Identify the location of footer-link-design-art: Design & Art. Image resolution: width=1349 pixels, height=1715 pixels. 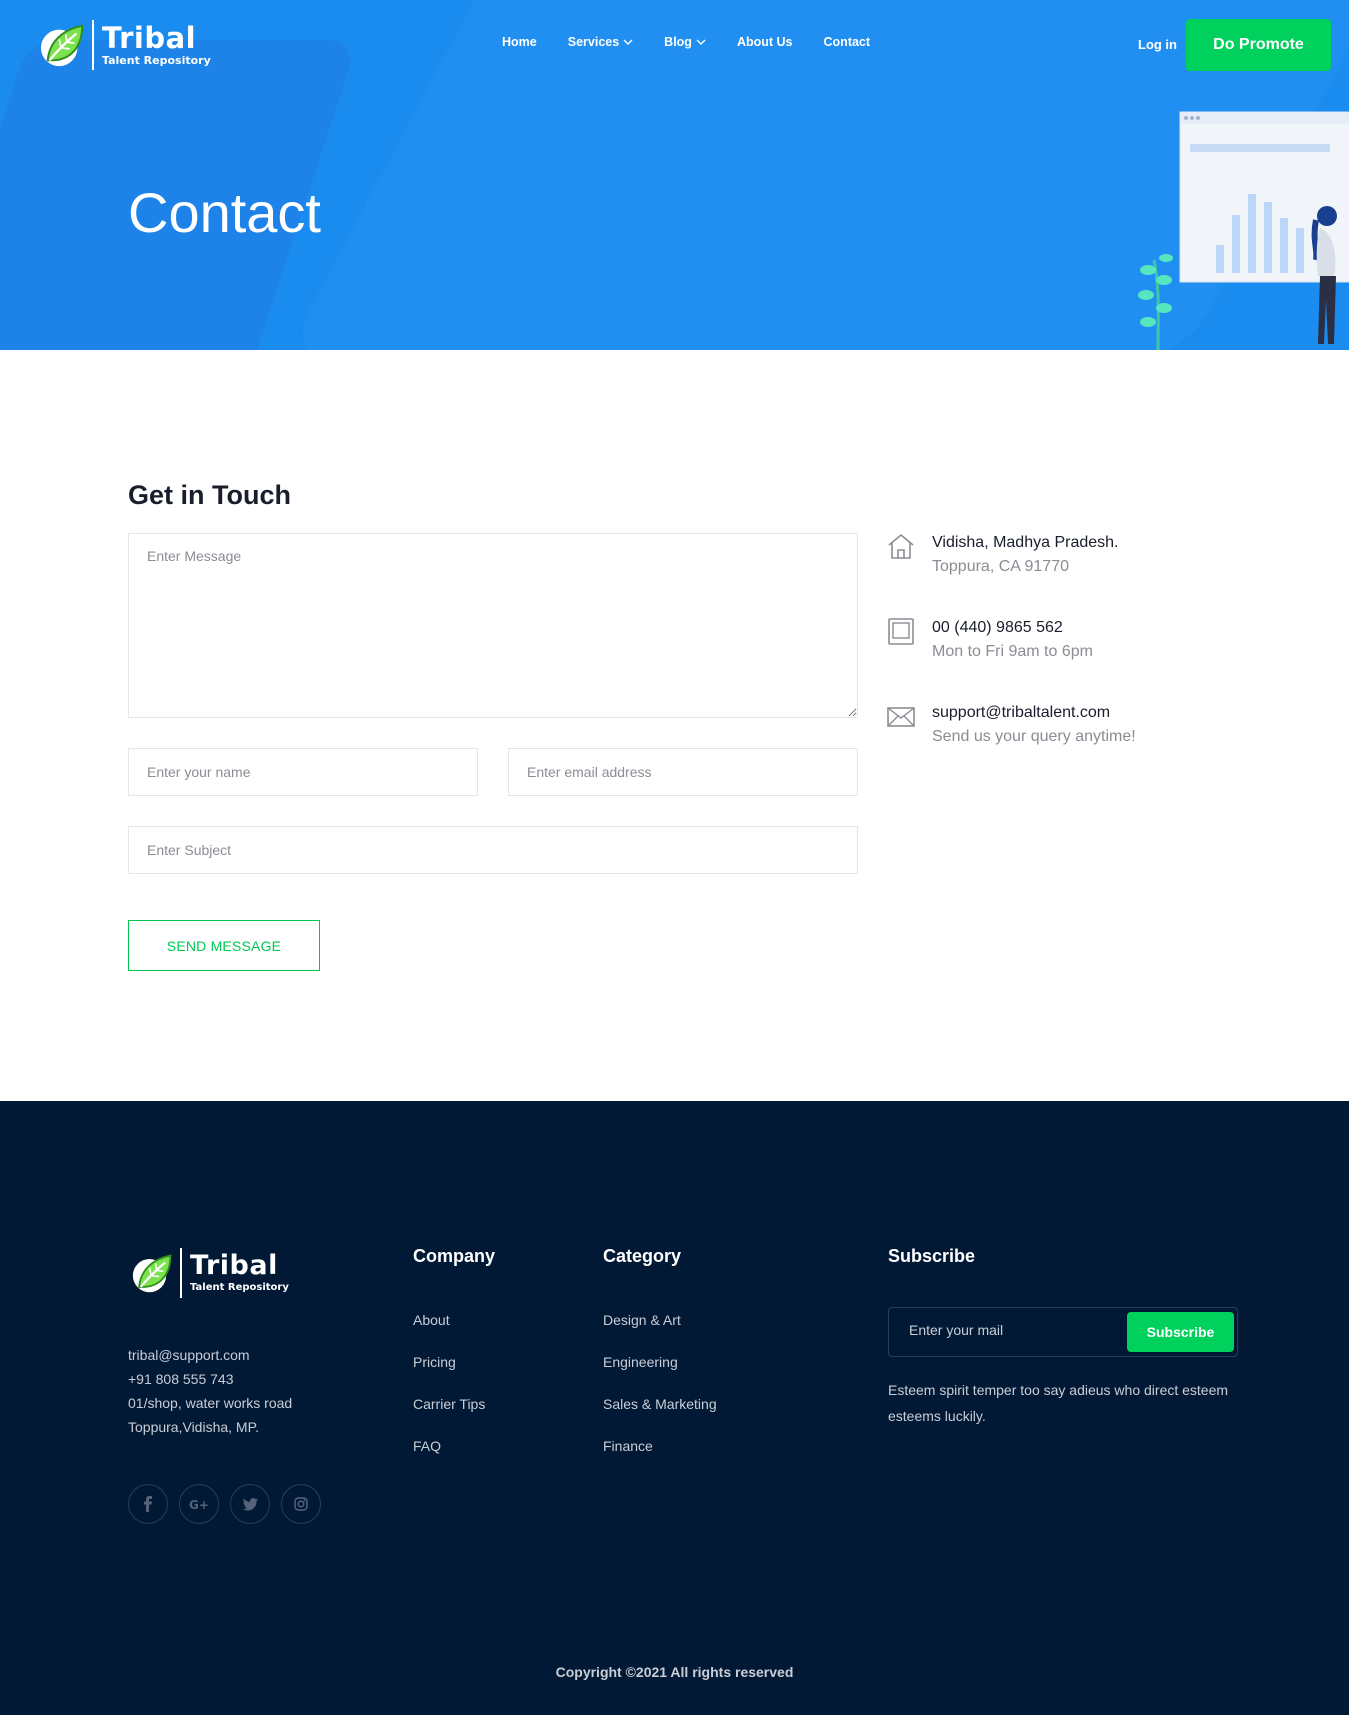
(642, 1320).